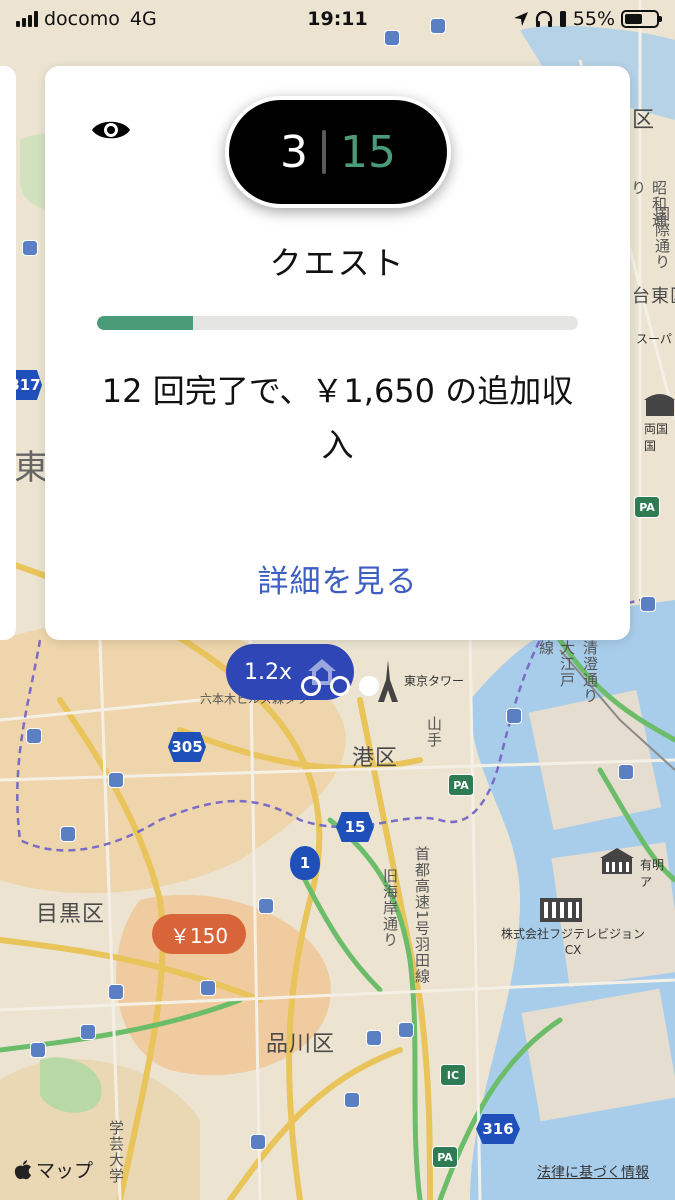  What do you see at coordinates (337, 418) in the screenshot?
I see `quest-description: 12 回完了で、￥1,650 の追加収入` at bounding box center [337, 418].